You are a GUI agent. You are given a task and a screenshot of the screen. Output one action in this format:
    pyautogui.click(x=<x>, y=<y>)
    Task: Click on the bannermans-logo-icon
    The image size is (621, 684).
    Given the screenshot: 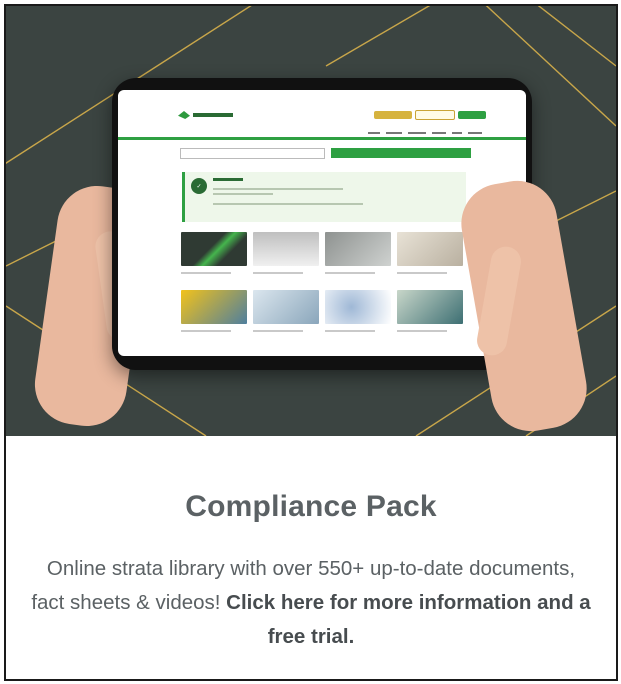 What is the action you would take?
    pyautogui.click(x=184, y=115)
    